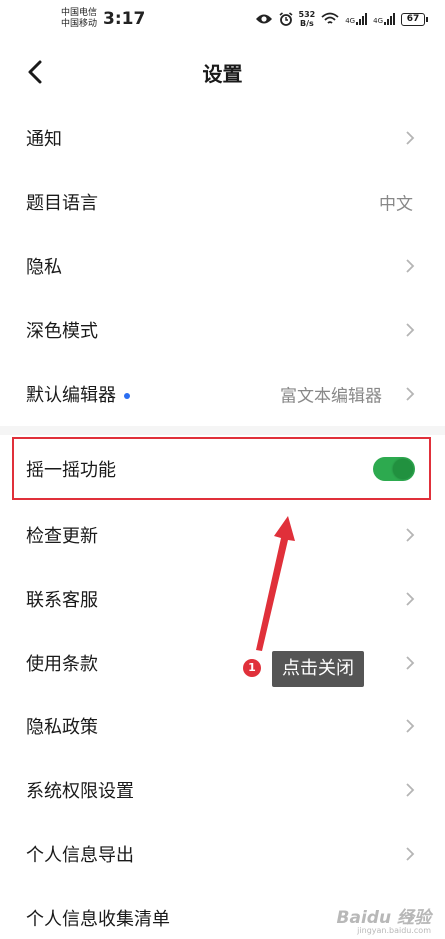  Describe the element at coordinates (222, 138) in the screenshot. I see `settings-row-notifications: 通知` at that location.